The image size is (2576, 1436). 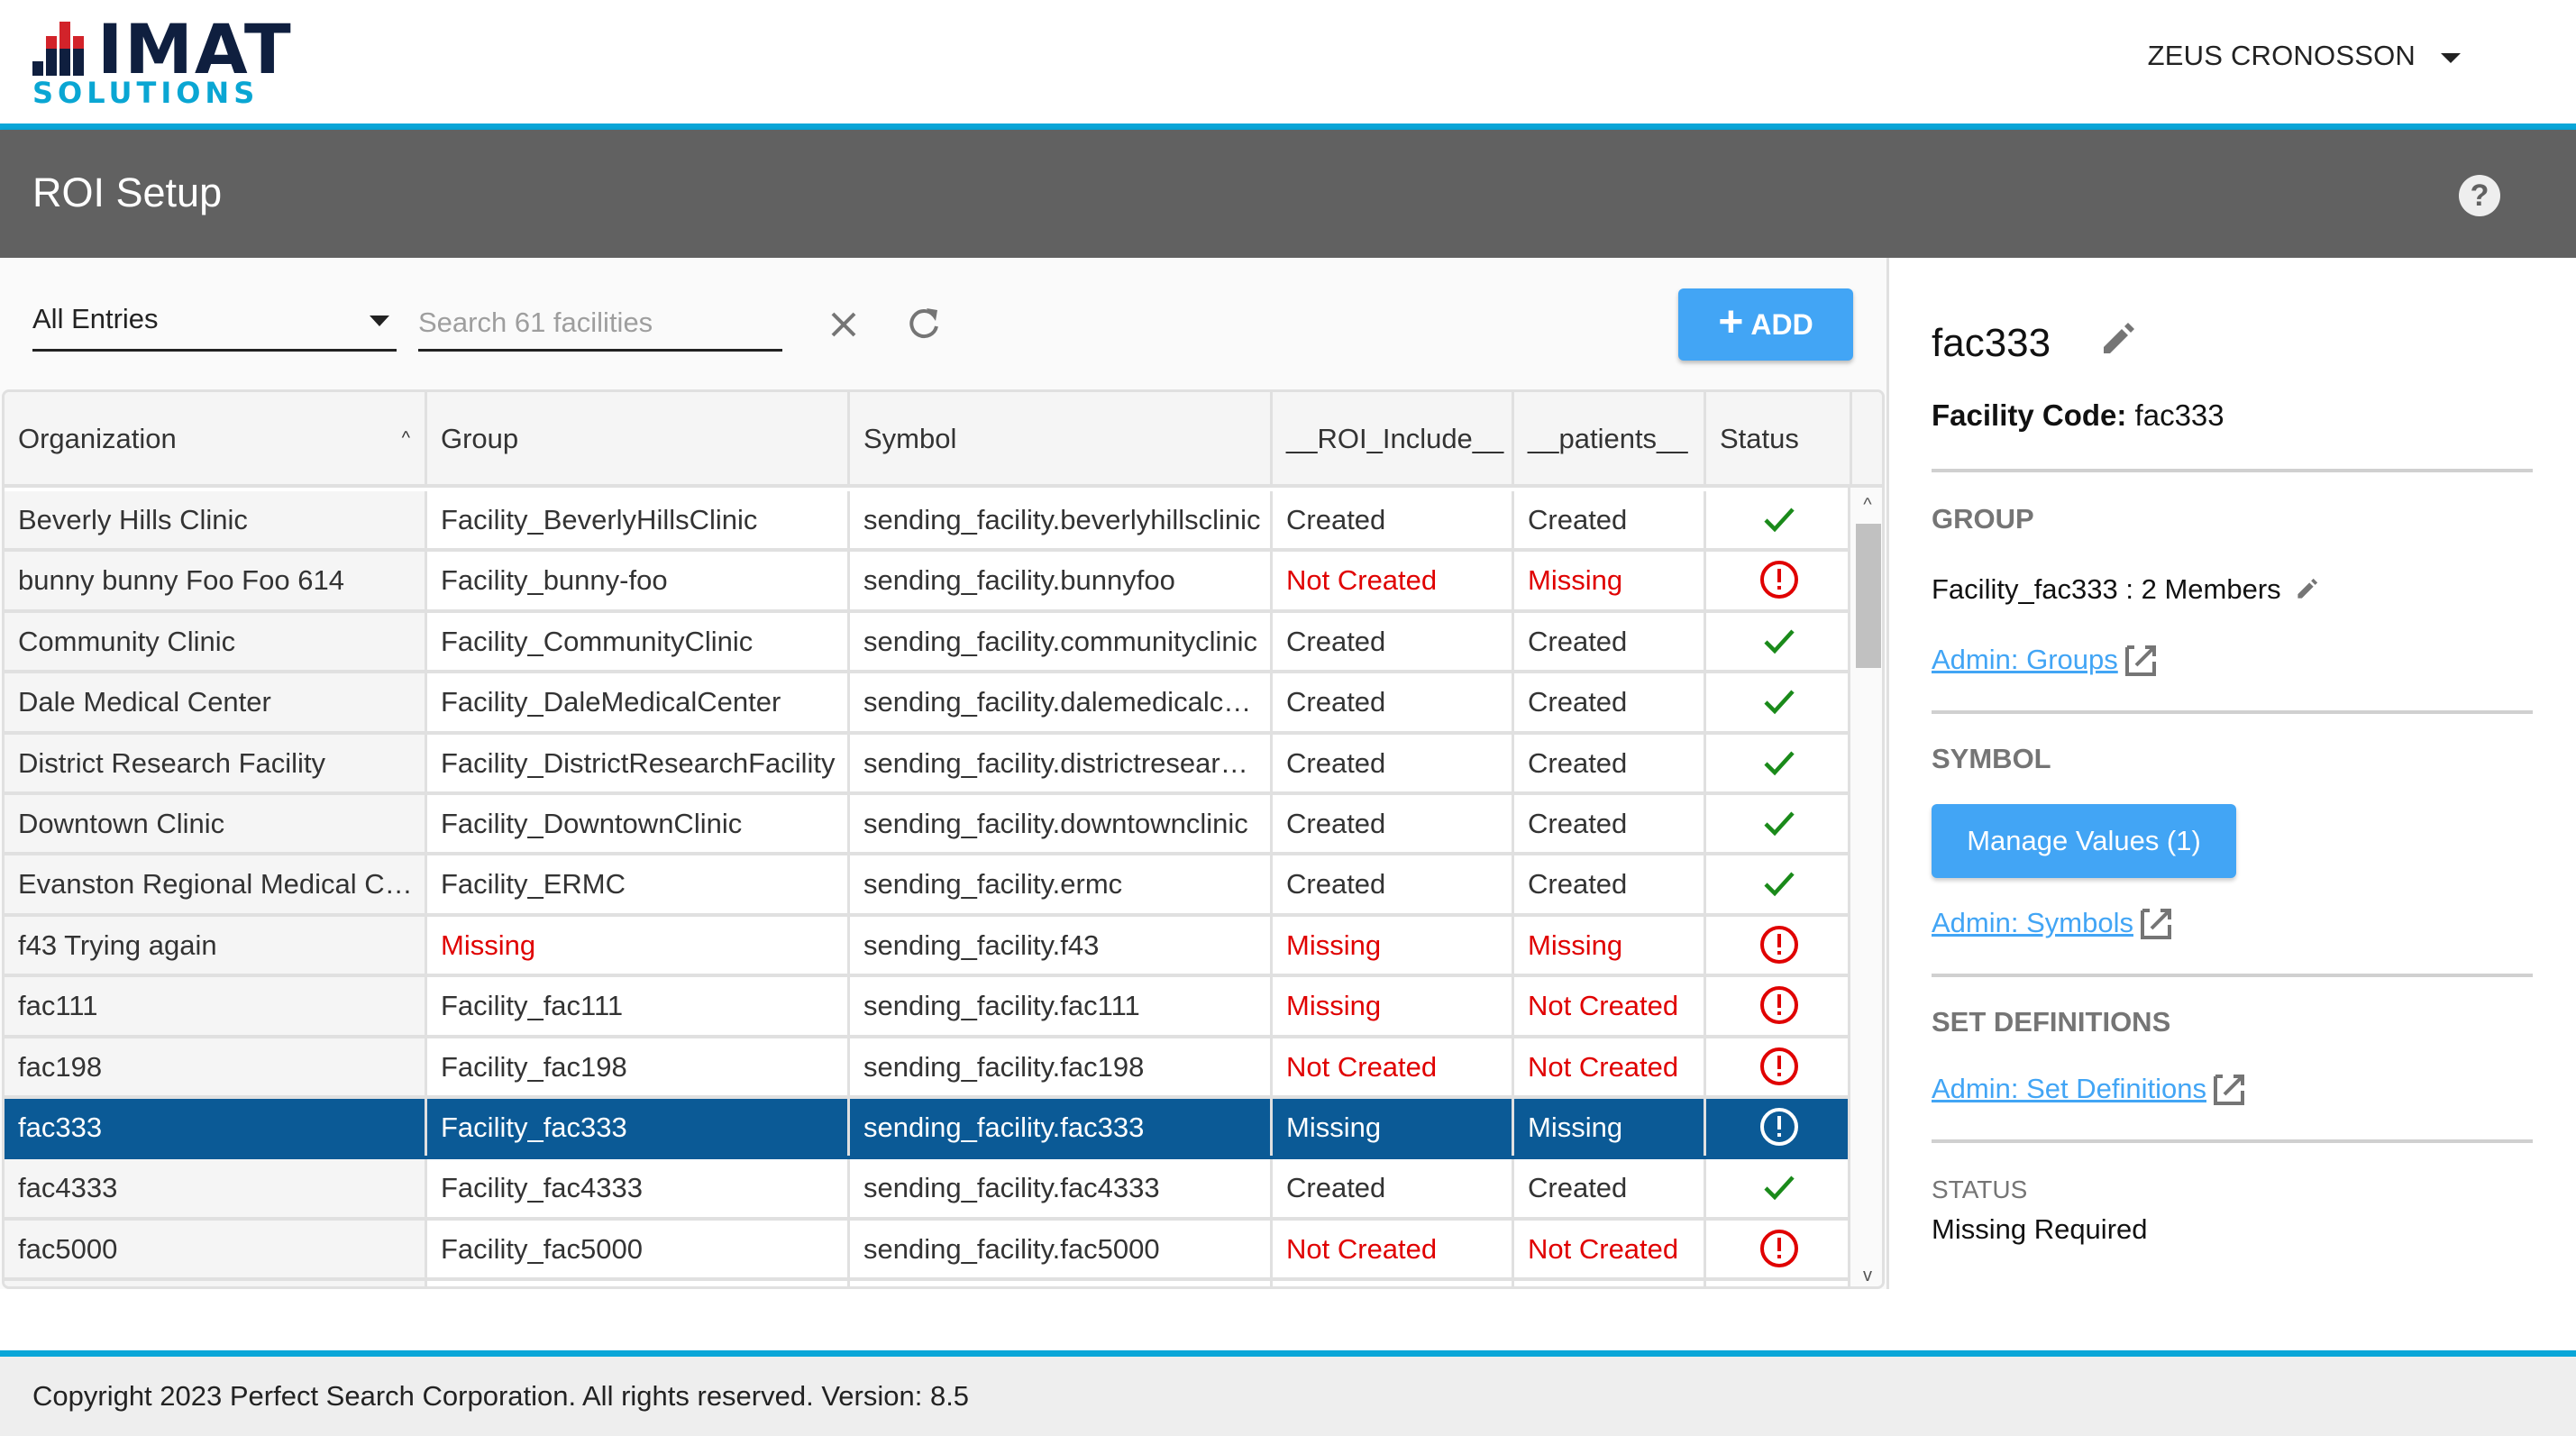 What do you see at coordinates (216, 1188) in the screenshot?
I see `cell-organization: fac4333` at bounding box center [216, 1188].